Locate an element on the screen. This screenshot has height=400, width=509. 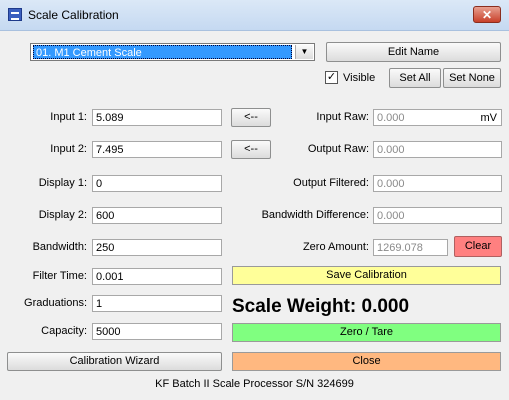
title-bar: Scale Calibration ✕ is located at coordinates (254, 15).